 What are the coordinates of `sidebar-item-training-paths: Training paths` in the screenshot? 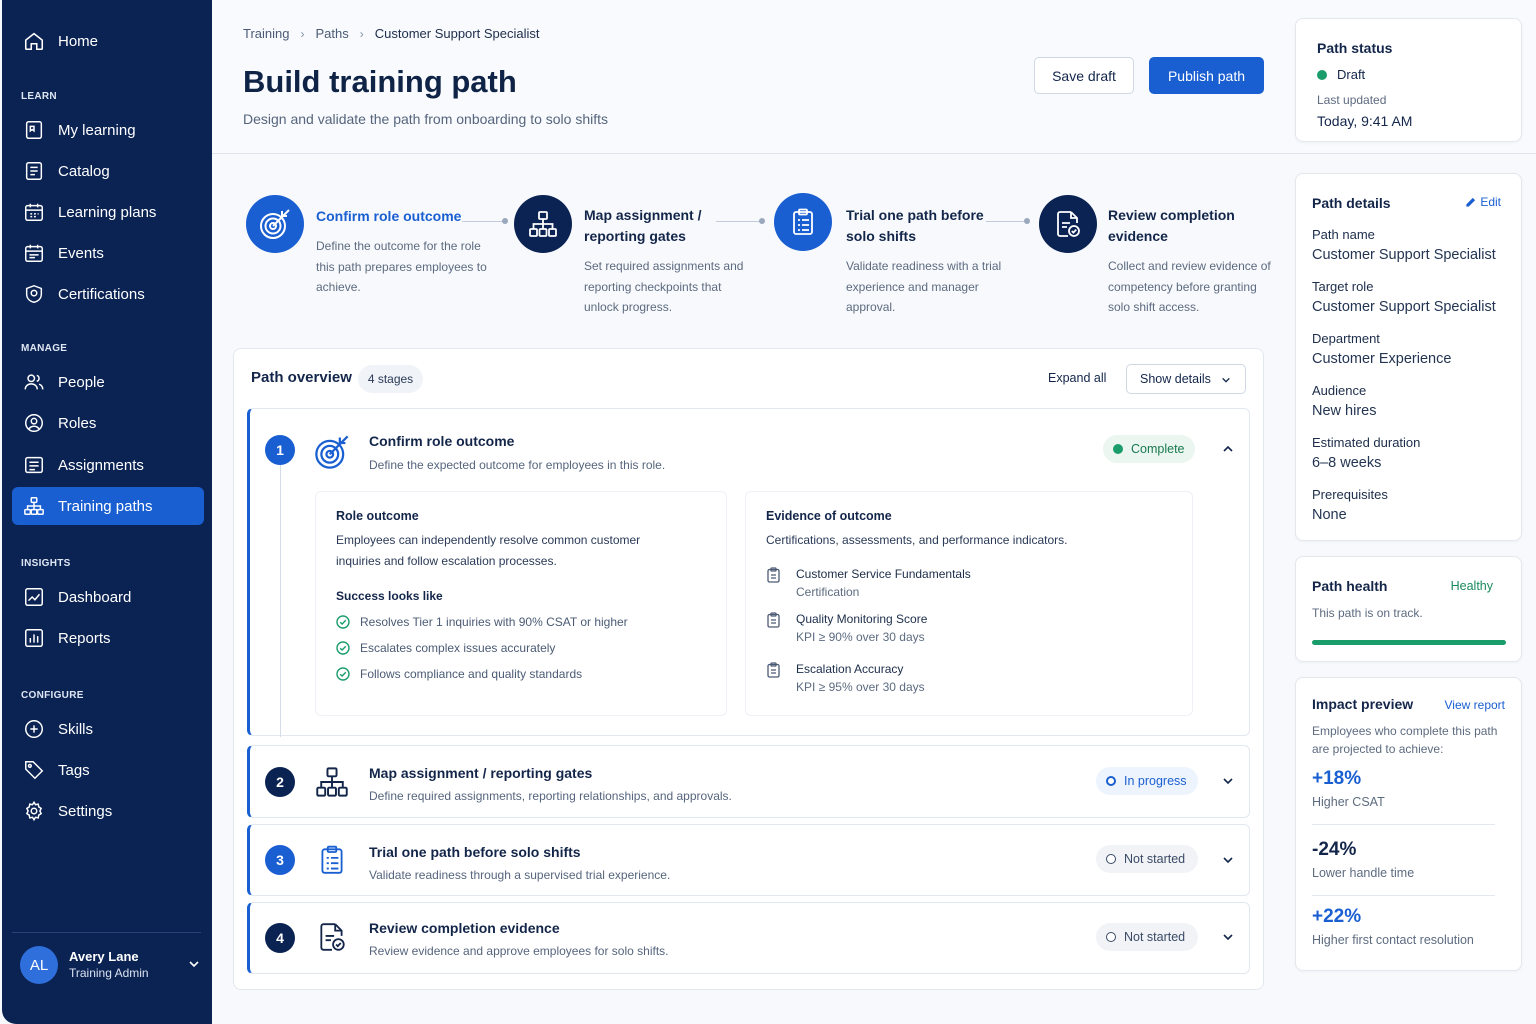 It's located at (108, 506).